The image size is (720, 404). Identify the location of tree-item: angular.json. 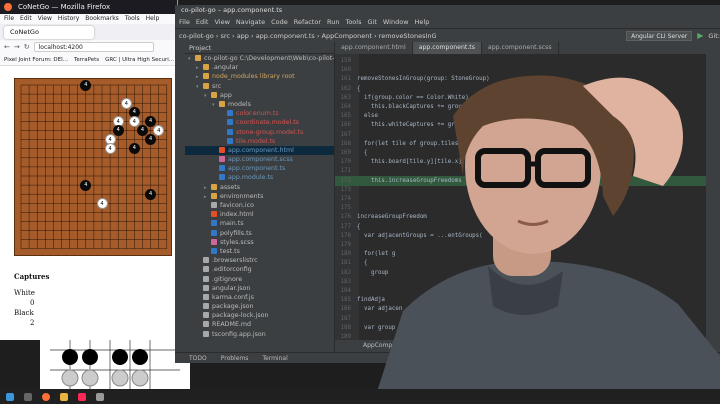
(259, 288).